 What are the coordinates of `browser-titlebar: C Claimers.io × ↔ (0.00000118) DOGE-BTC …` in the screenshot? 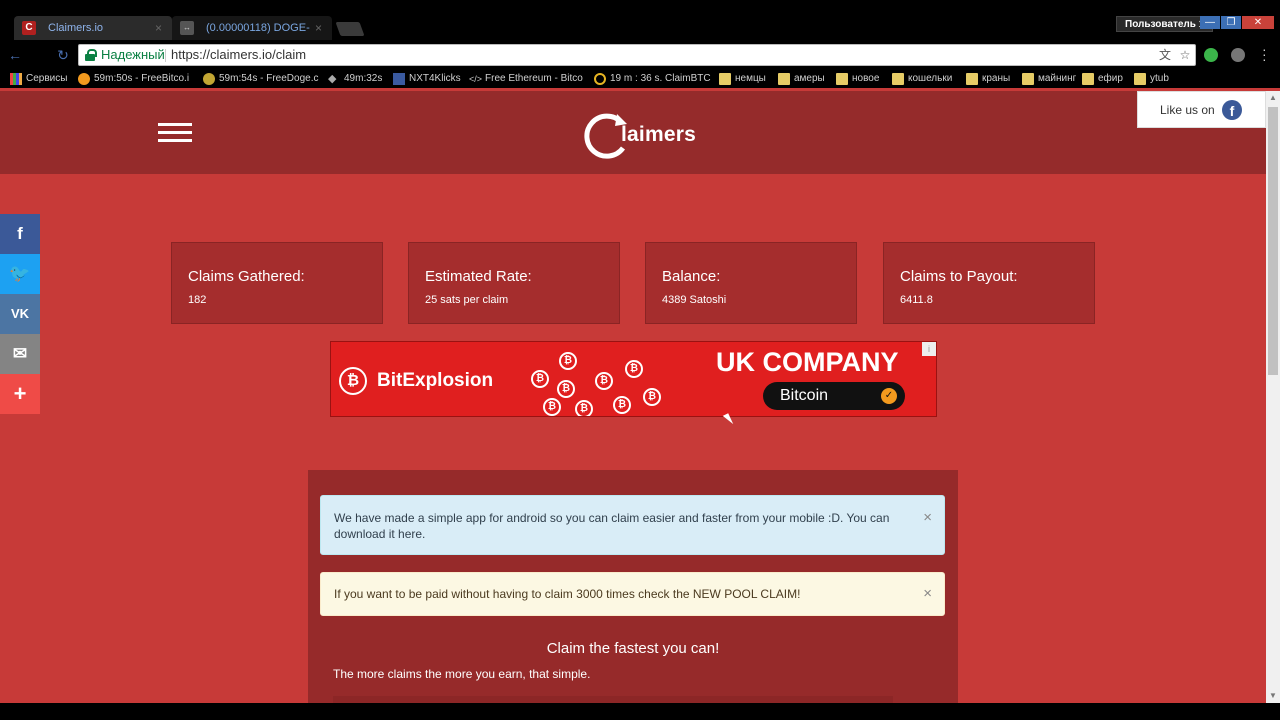 It's located at (640, 29).